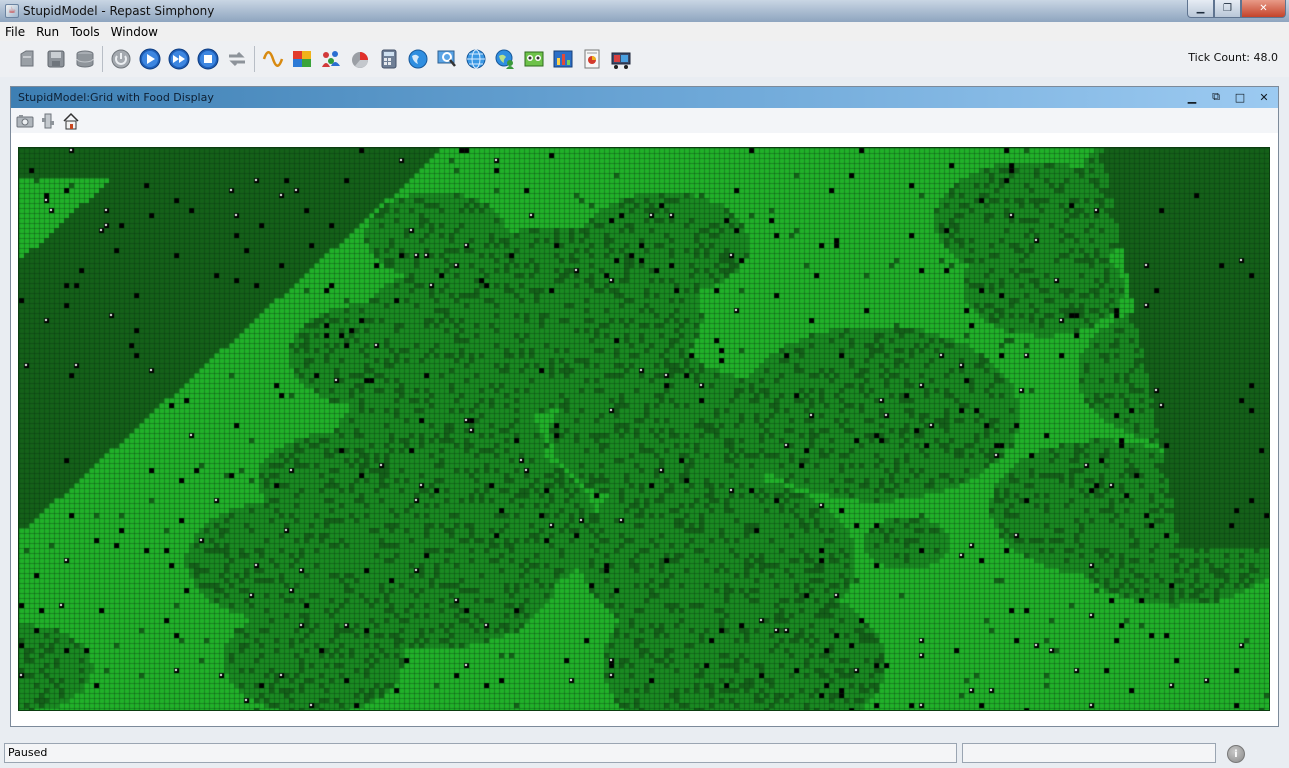 This screenshot has width=1289, height=768. I want to click on display-title: StupidModel:Grid with Food Display, so click(116, 97).